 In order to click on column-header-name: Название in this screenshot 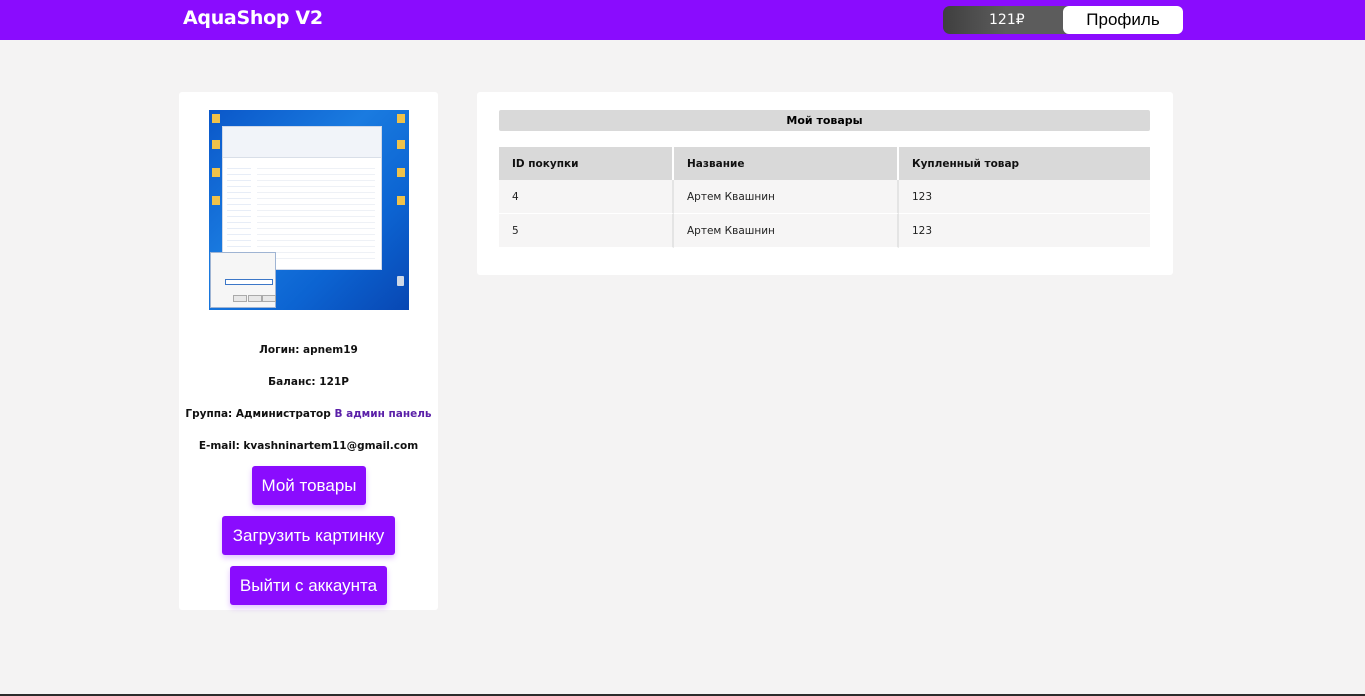, I will do `click(786, 163)`.